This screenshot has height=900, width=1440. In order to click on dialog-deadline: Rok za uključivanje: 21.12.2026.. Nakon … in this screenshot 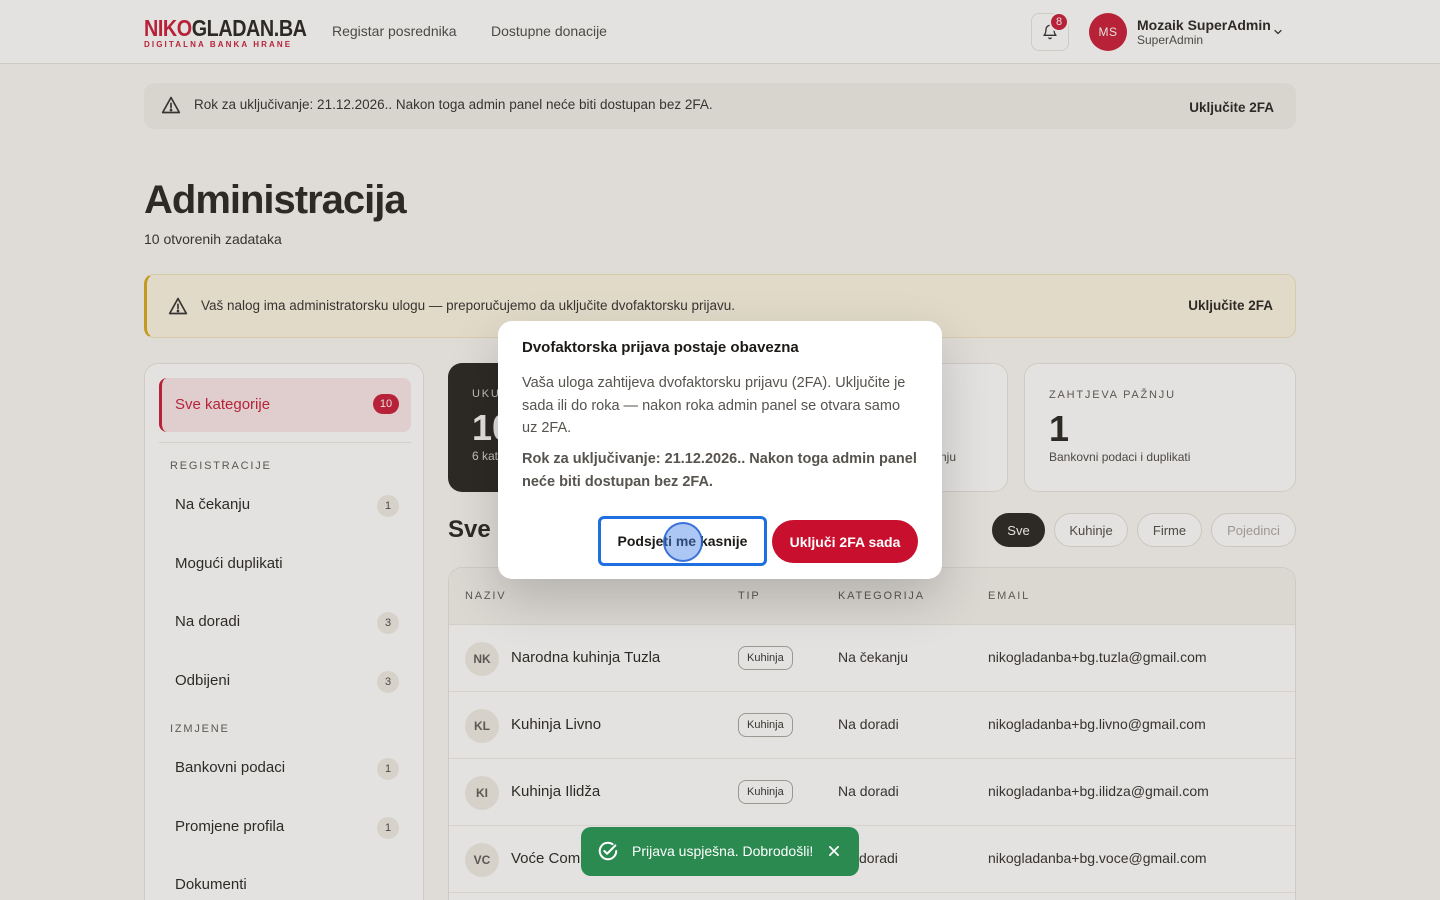, I will do `click(719, 470)`.